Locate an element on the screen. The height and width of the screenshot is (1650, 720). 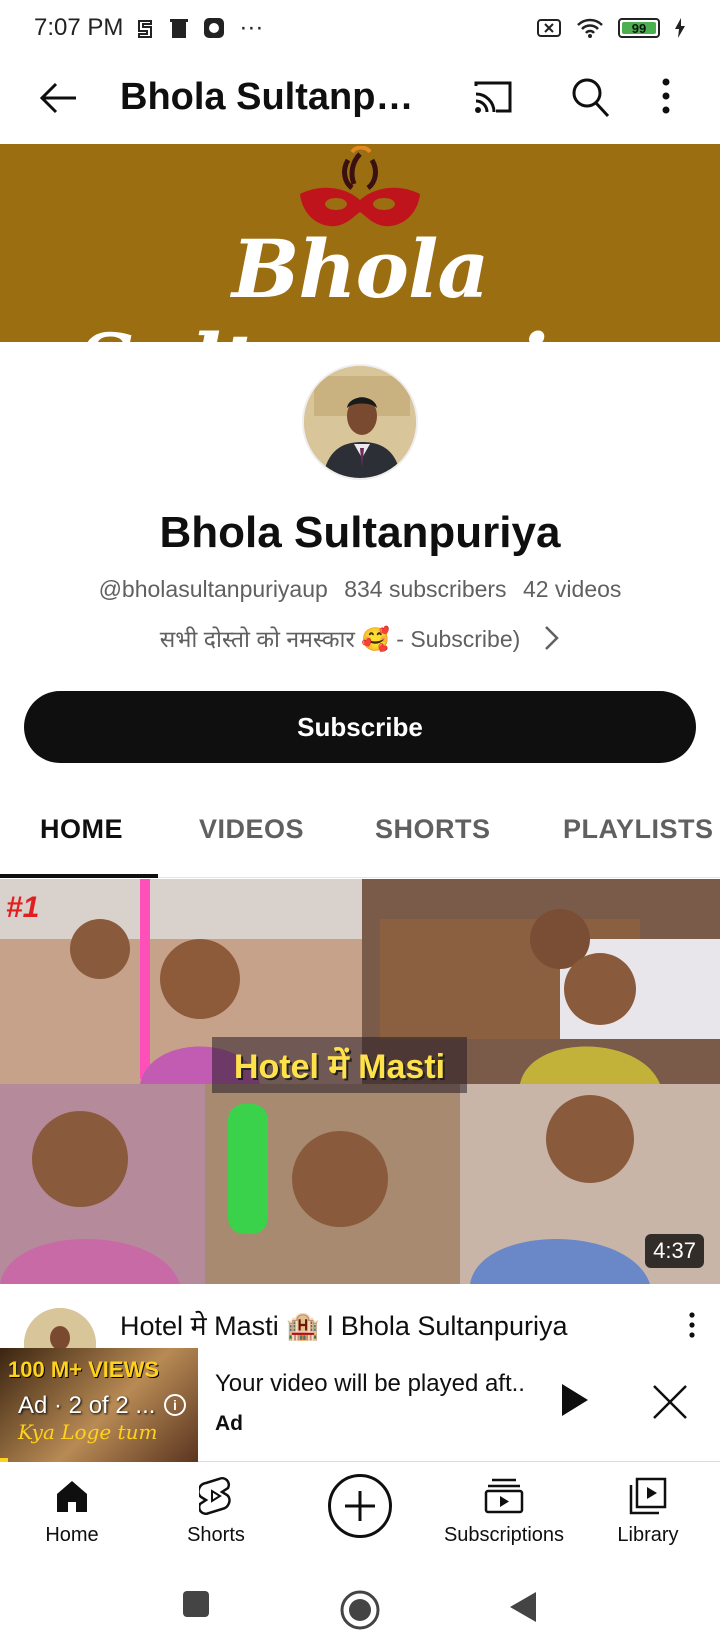
channel-handle: @bholasultanpuriyaup is located at coordinates (213, 589).